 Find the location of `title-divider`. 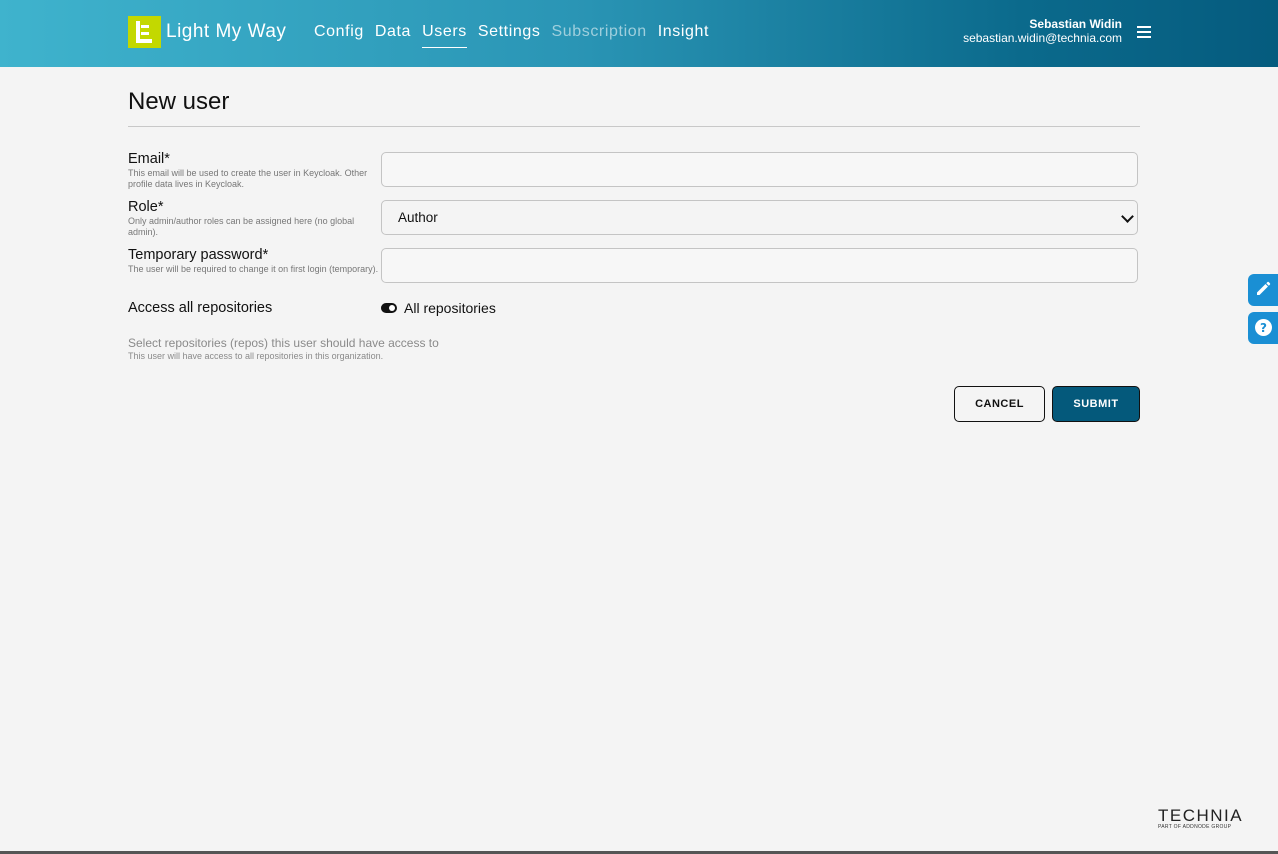

title-divider is located at coordinates (634, 126).